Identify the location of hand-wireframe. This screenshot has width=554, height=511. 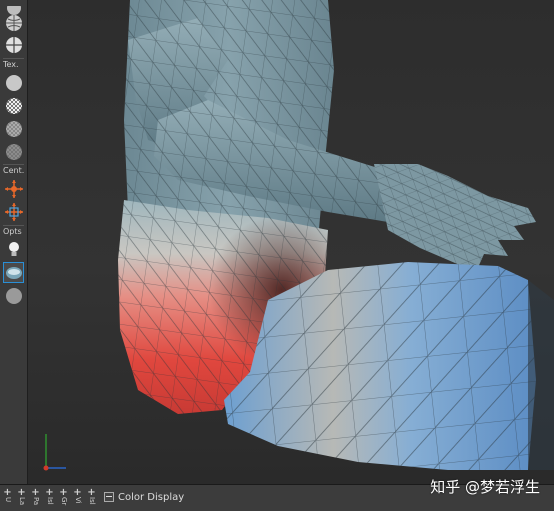
(455, 218).